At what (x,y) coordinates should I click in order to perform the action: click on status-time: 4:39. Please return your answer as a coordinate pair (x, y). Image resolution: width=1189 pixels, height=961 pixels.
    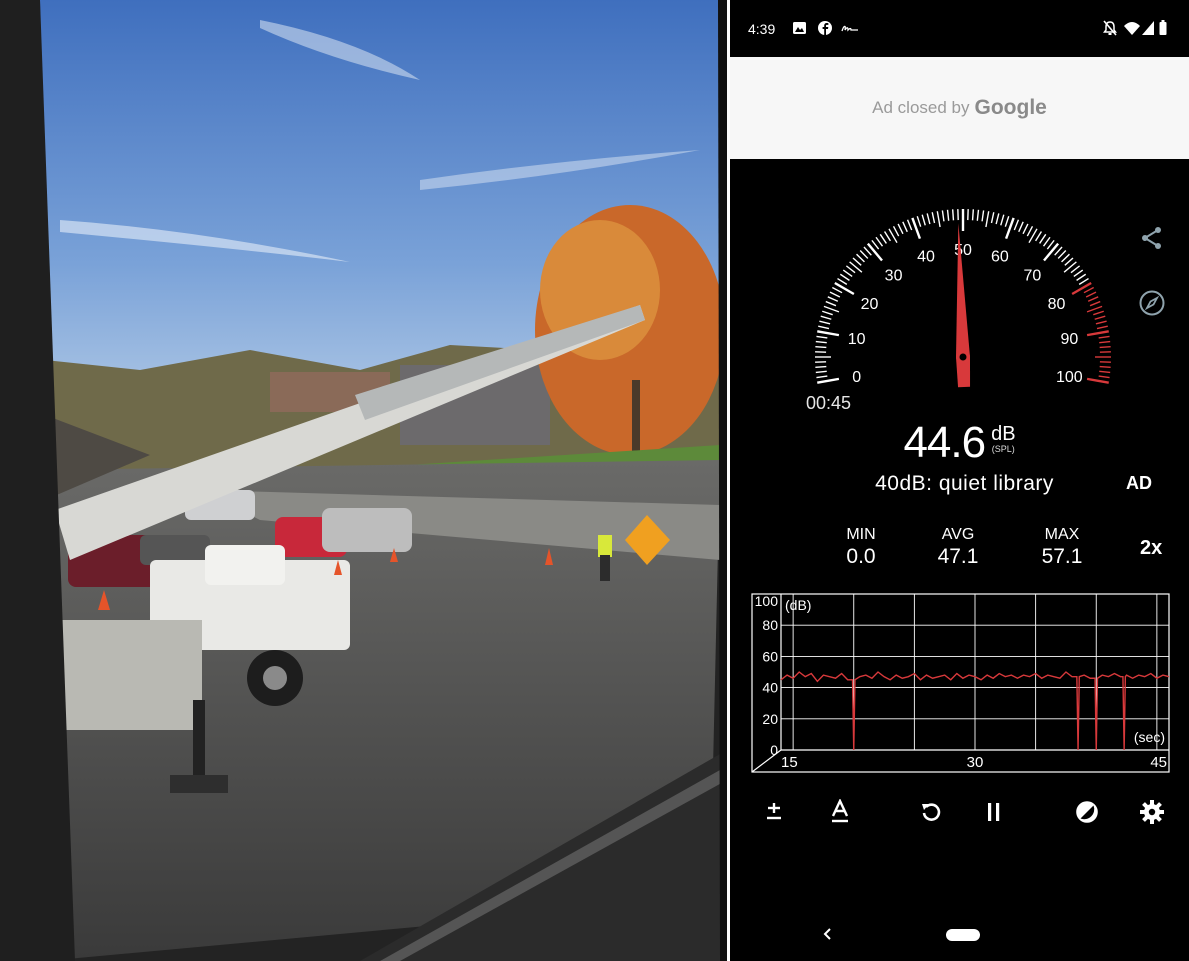
    Looking at the image, I should click on (762, 29).